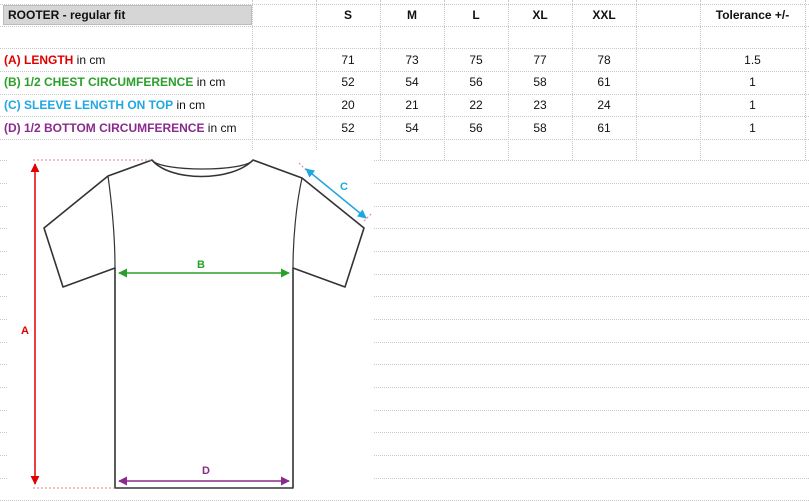 This screenshot has width=809, height=502. What do you see at coordinates (412, 82) in the screenshot?
I see `cell-chest-m: 54` at bounding box center [412, 82].